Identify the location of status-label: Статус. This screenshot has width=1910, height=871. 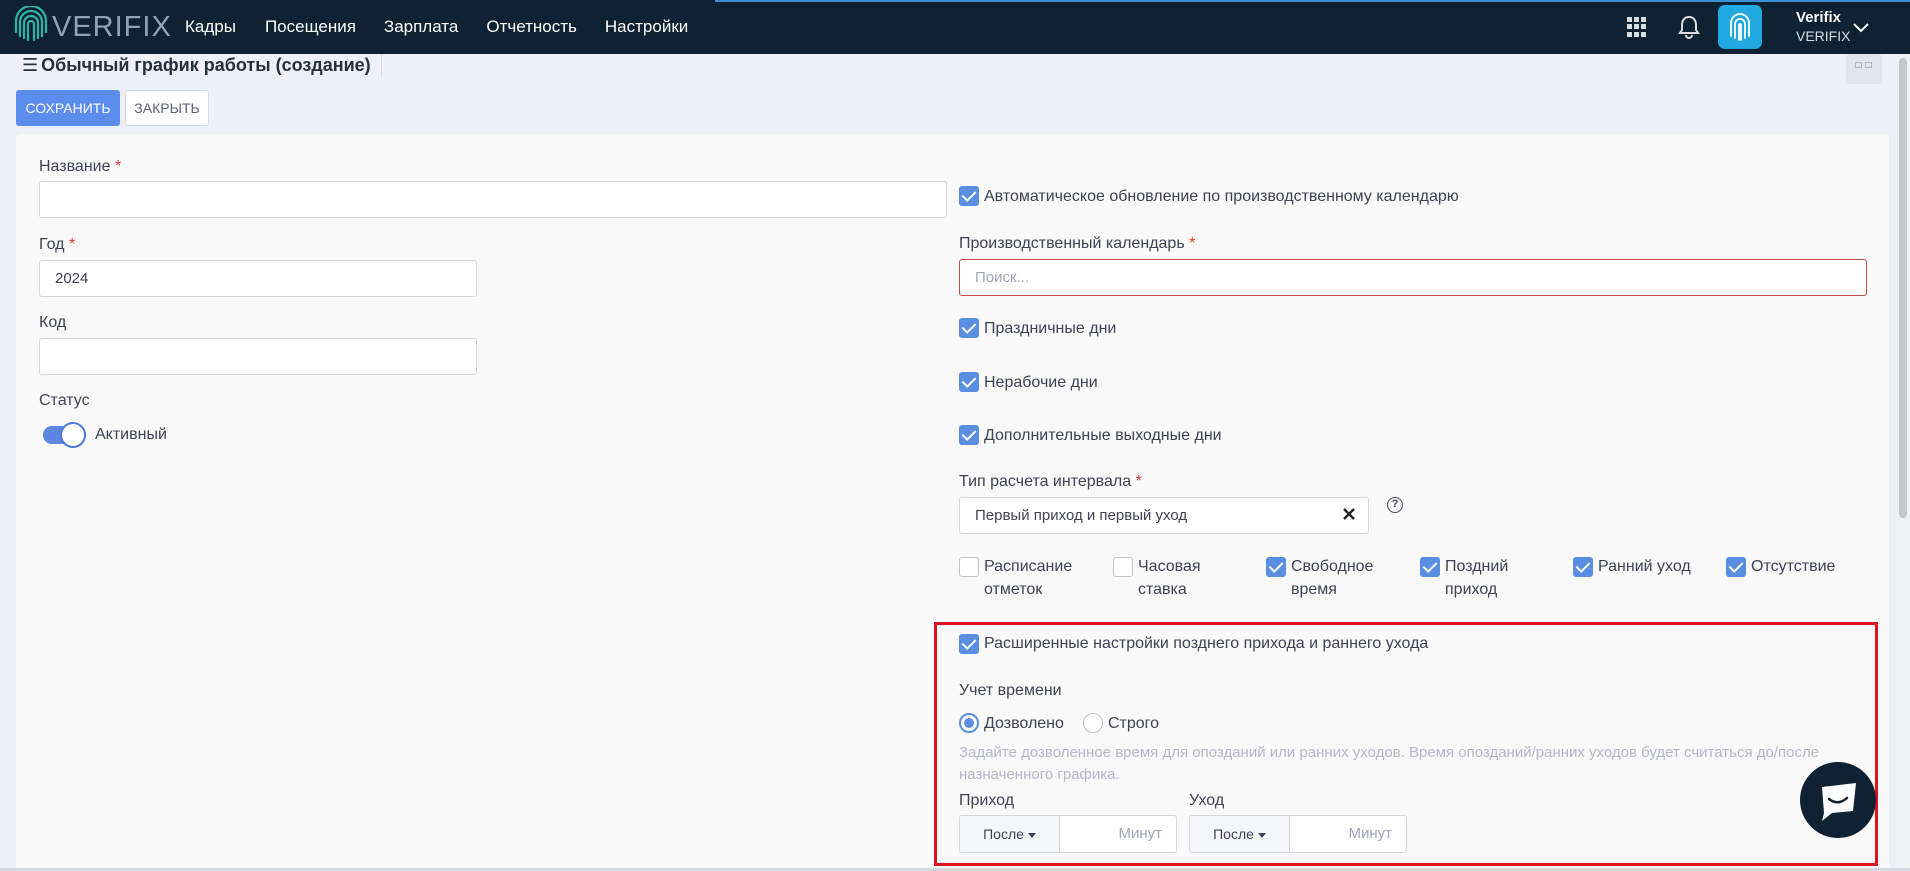
(64, 400).